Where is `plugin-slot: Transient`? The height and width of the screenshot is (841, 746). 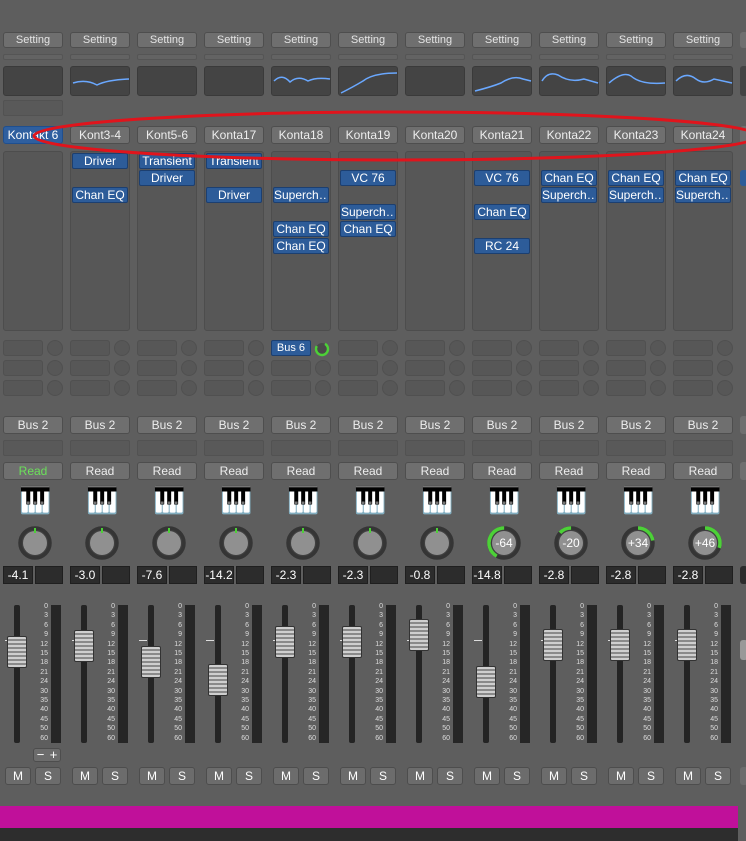
plugin-slot: Transient is located at coordinates (234, 161).